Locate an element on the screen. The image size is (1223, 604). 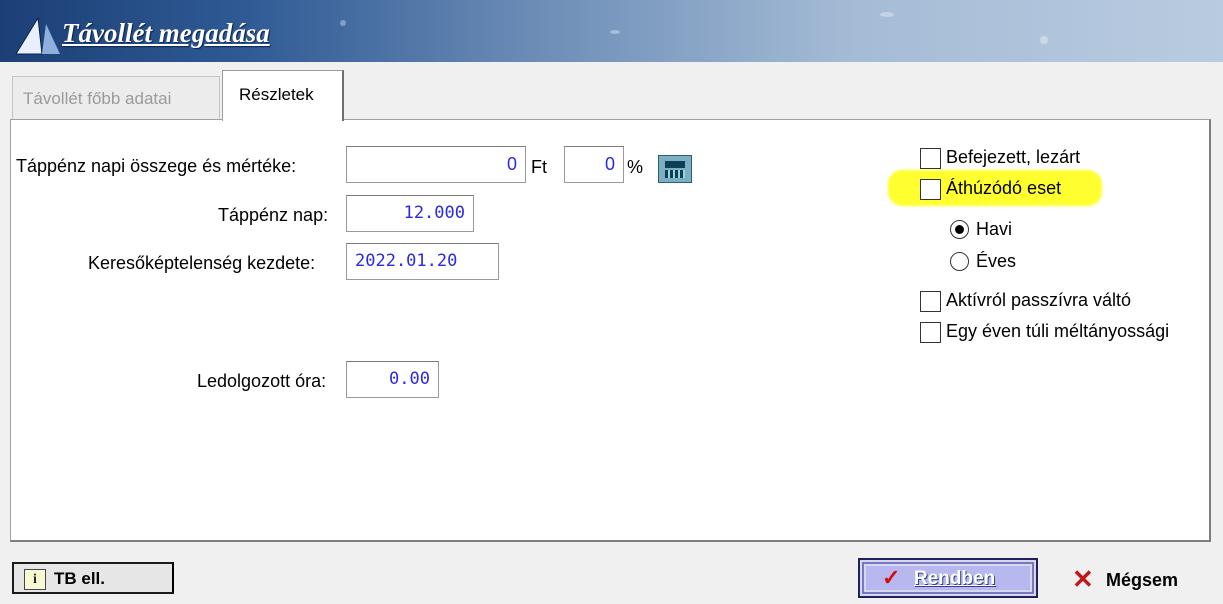
athuzodo-label: Áthúzódó eset is located at coordinates (1004, 188).